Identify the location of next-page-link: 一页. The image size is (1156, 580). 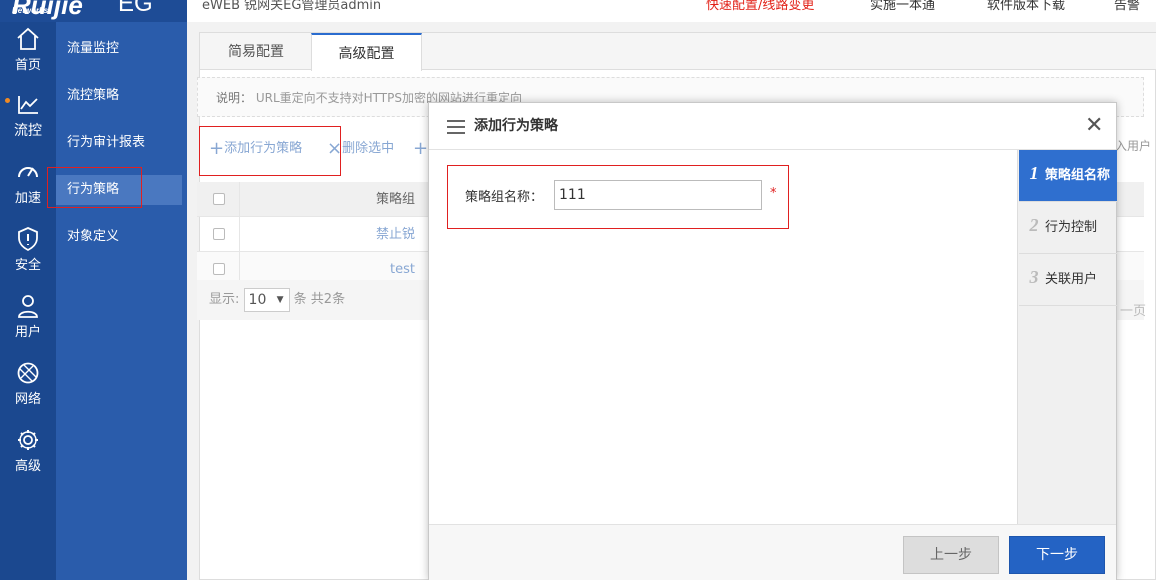
(1133, 309).